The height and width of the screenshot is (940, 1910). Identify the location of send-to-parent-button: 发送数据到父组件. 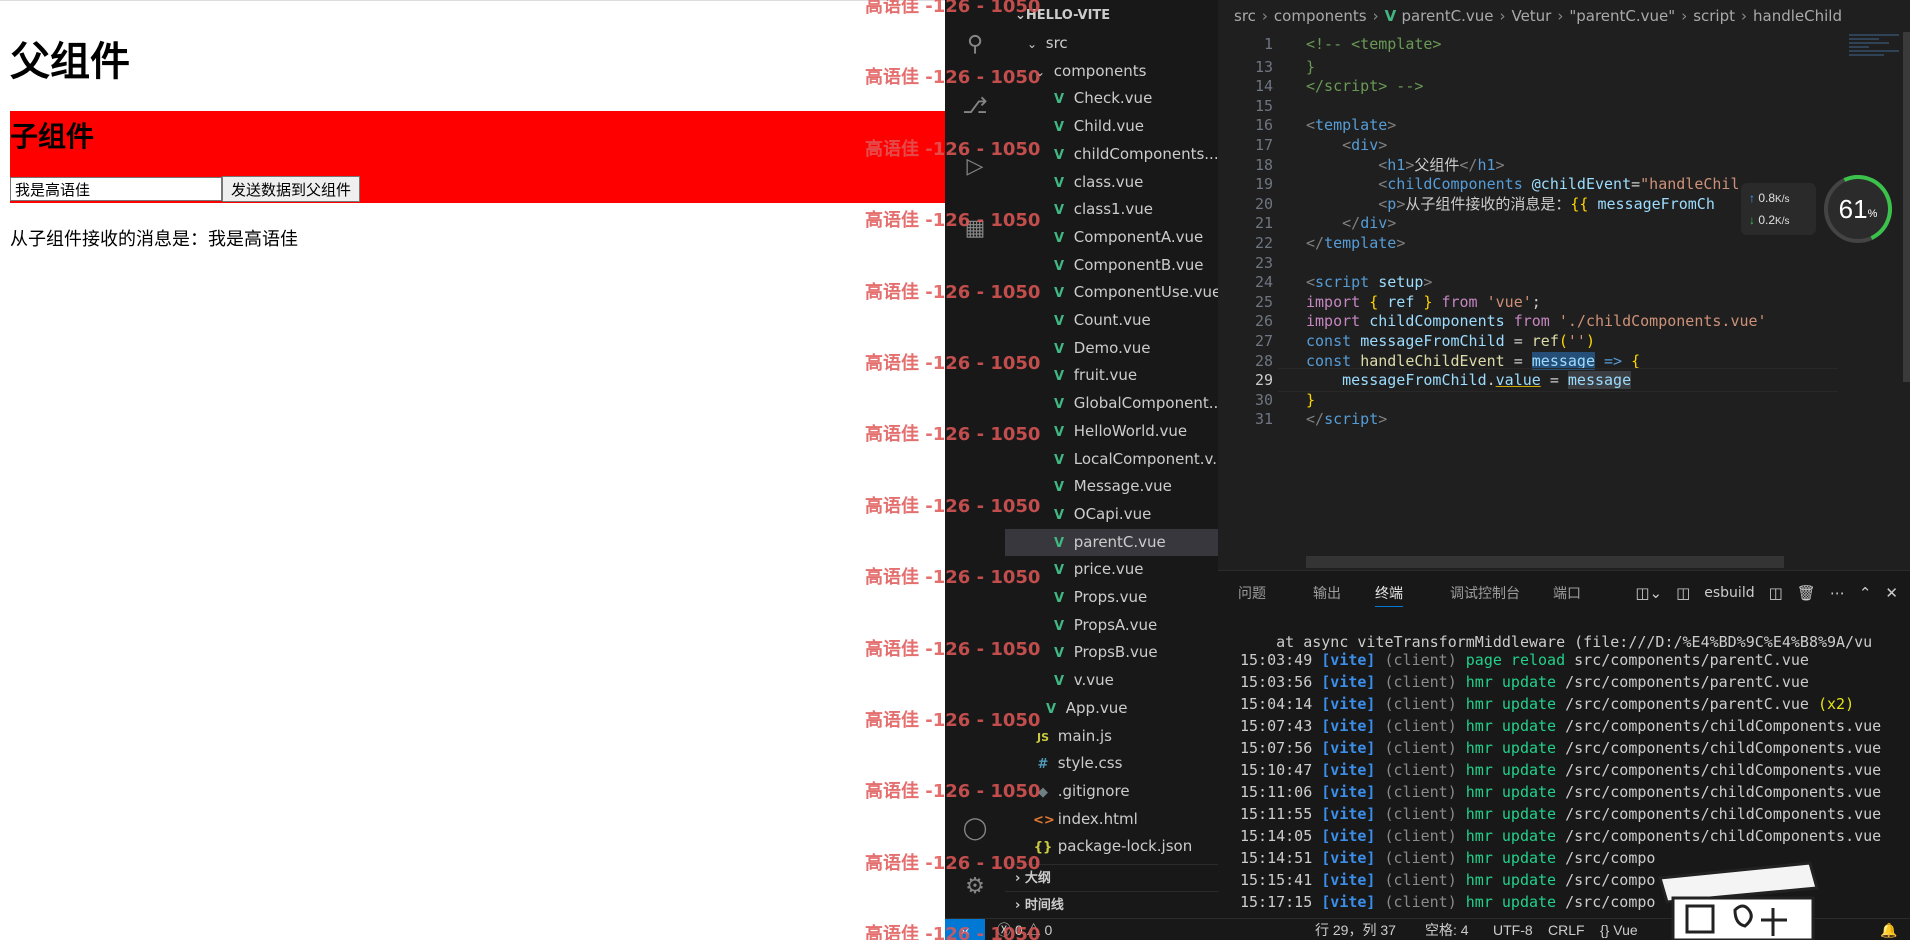
(291, 189).